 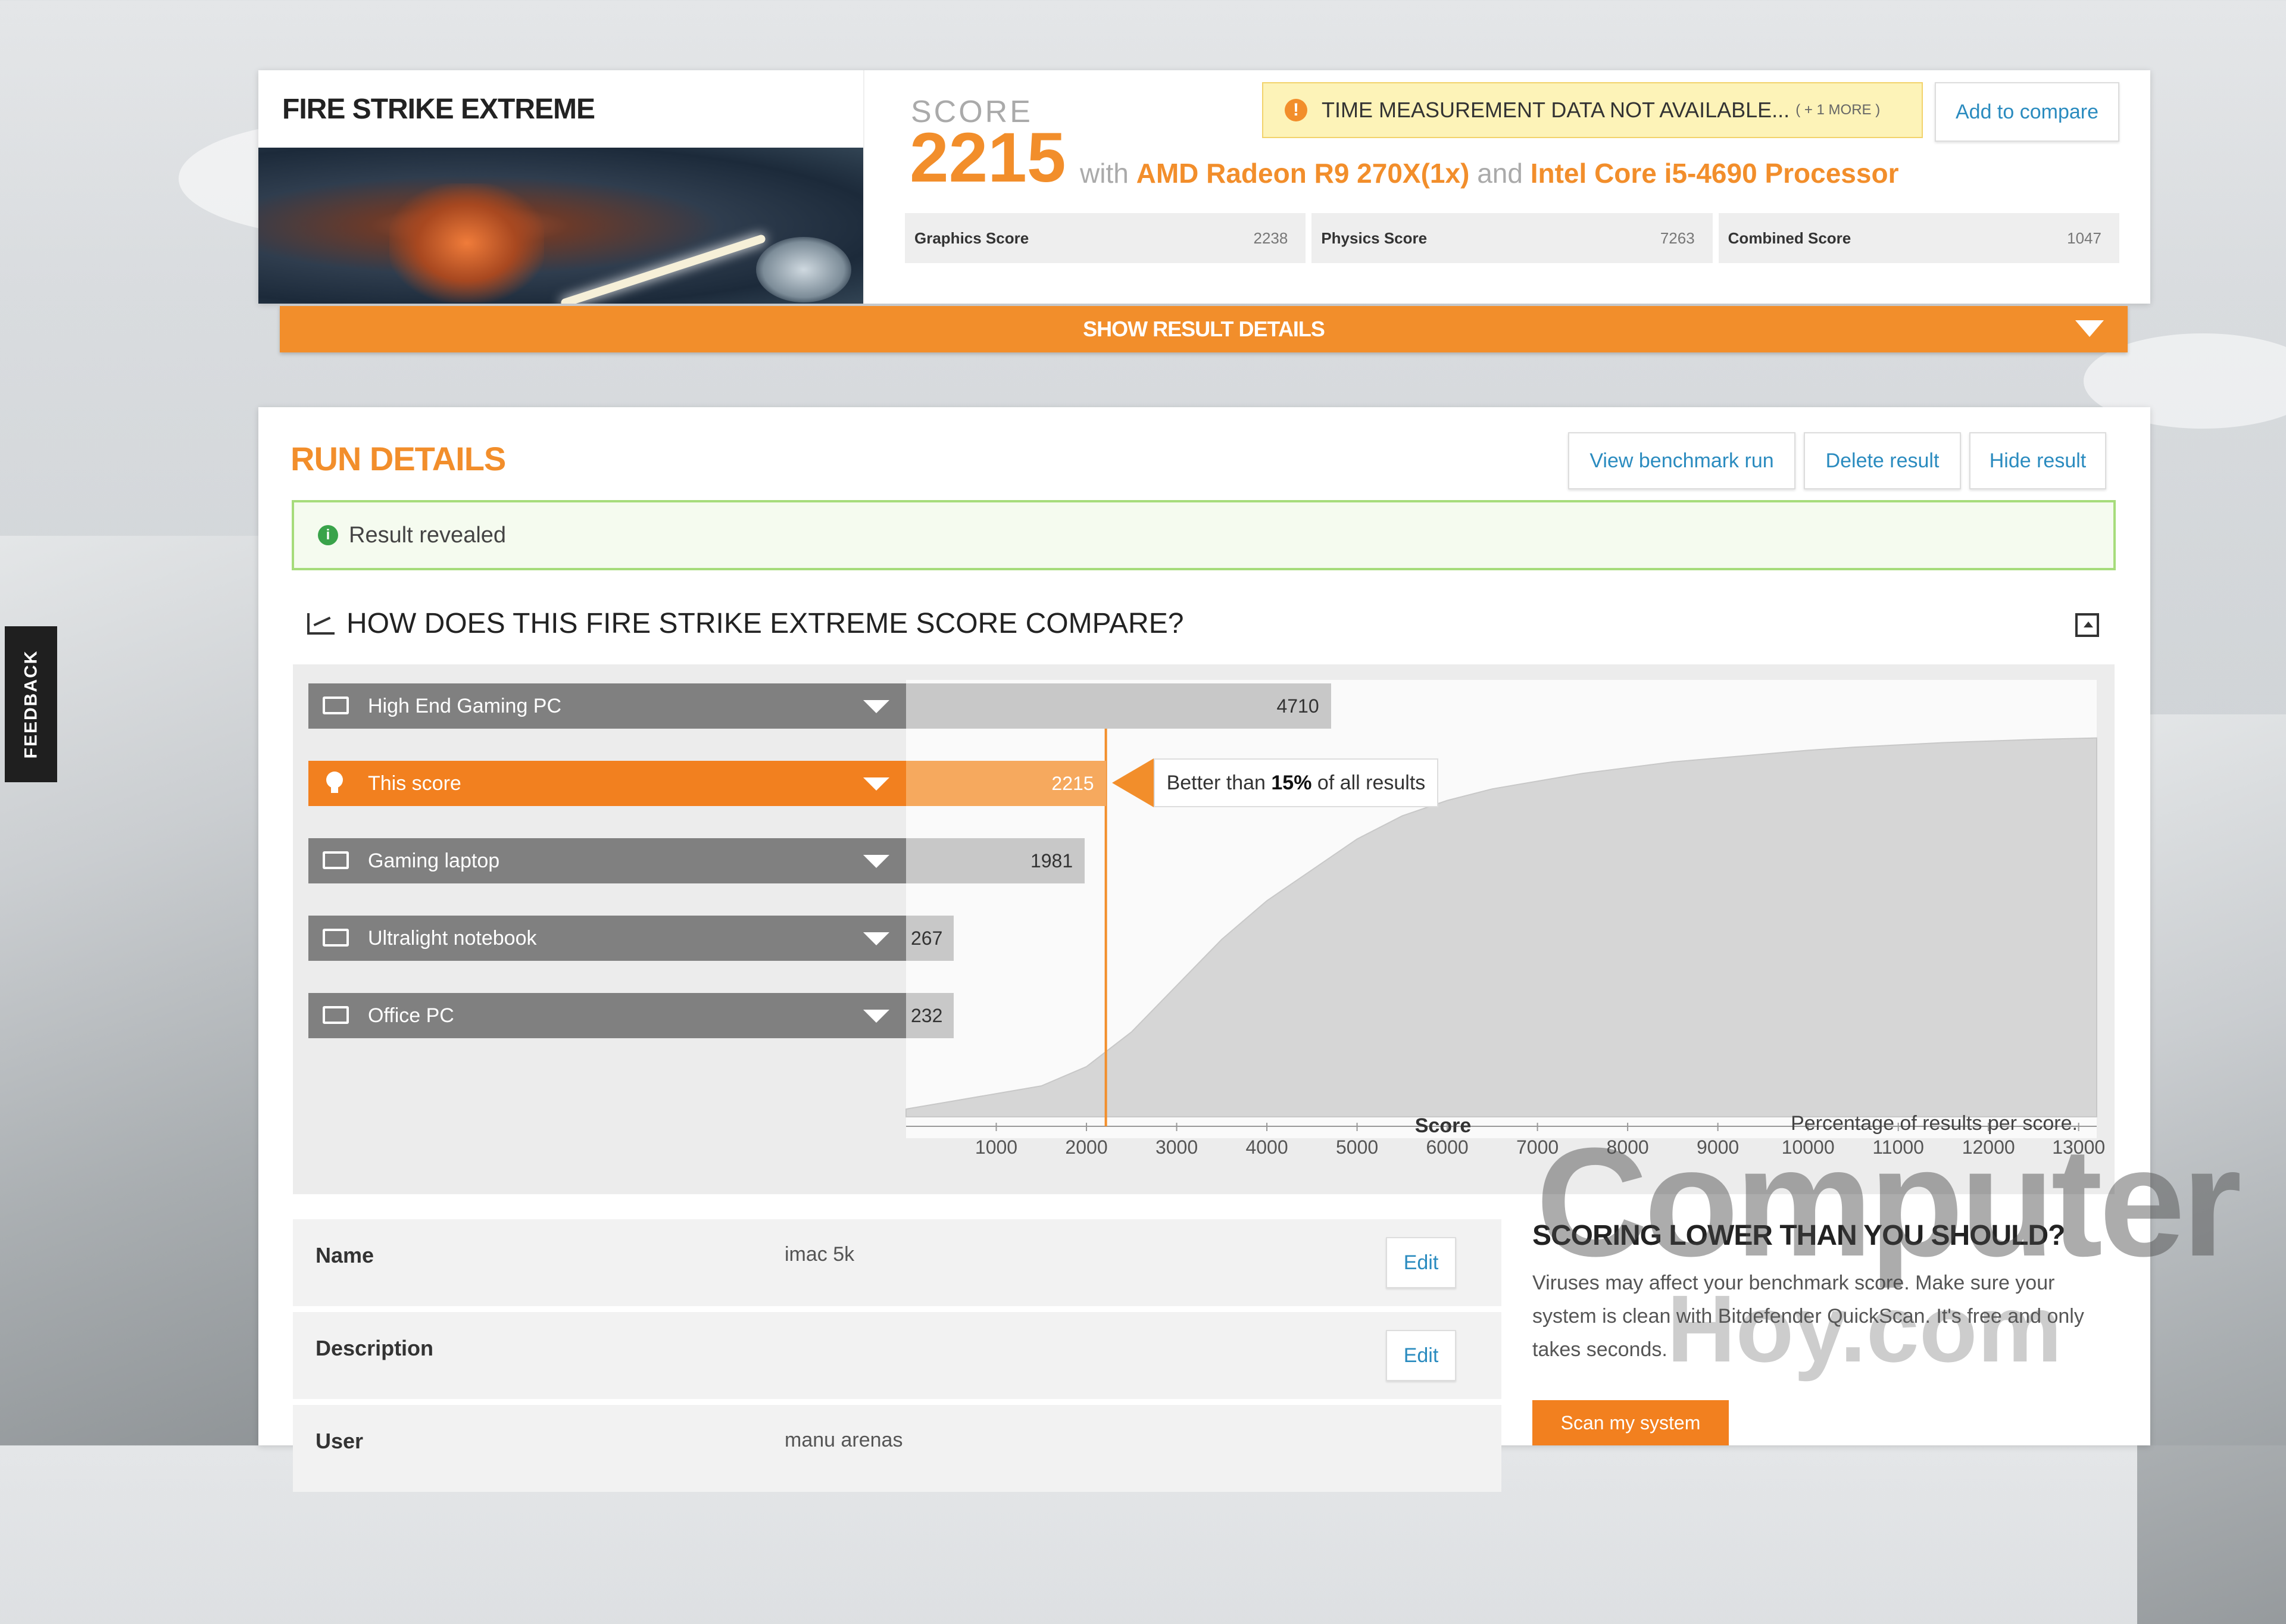 I want to click on add-to-compare-button: Add to compare, so click(x=2027, y=112).